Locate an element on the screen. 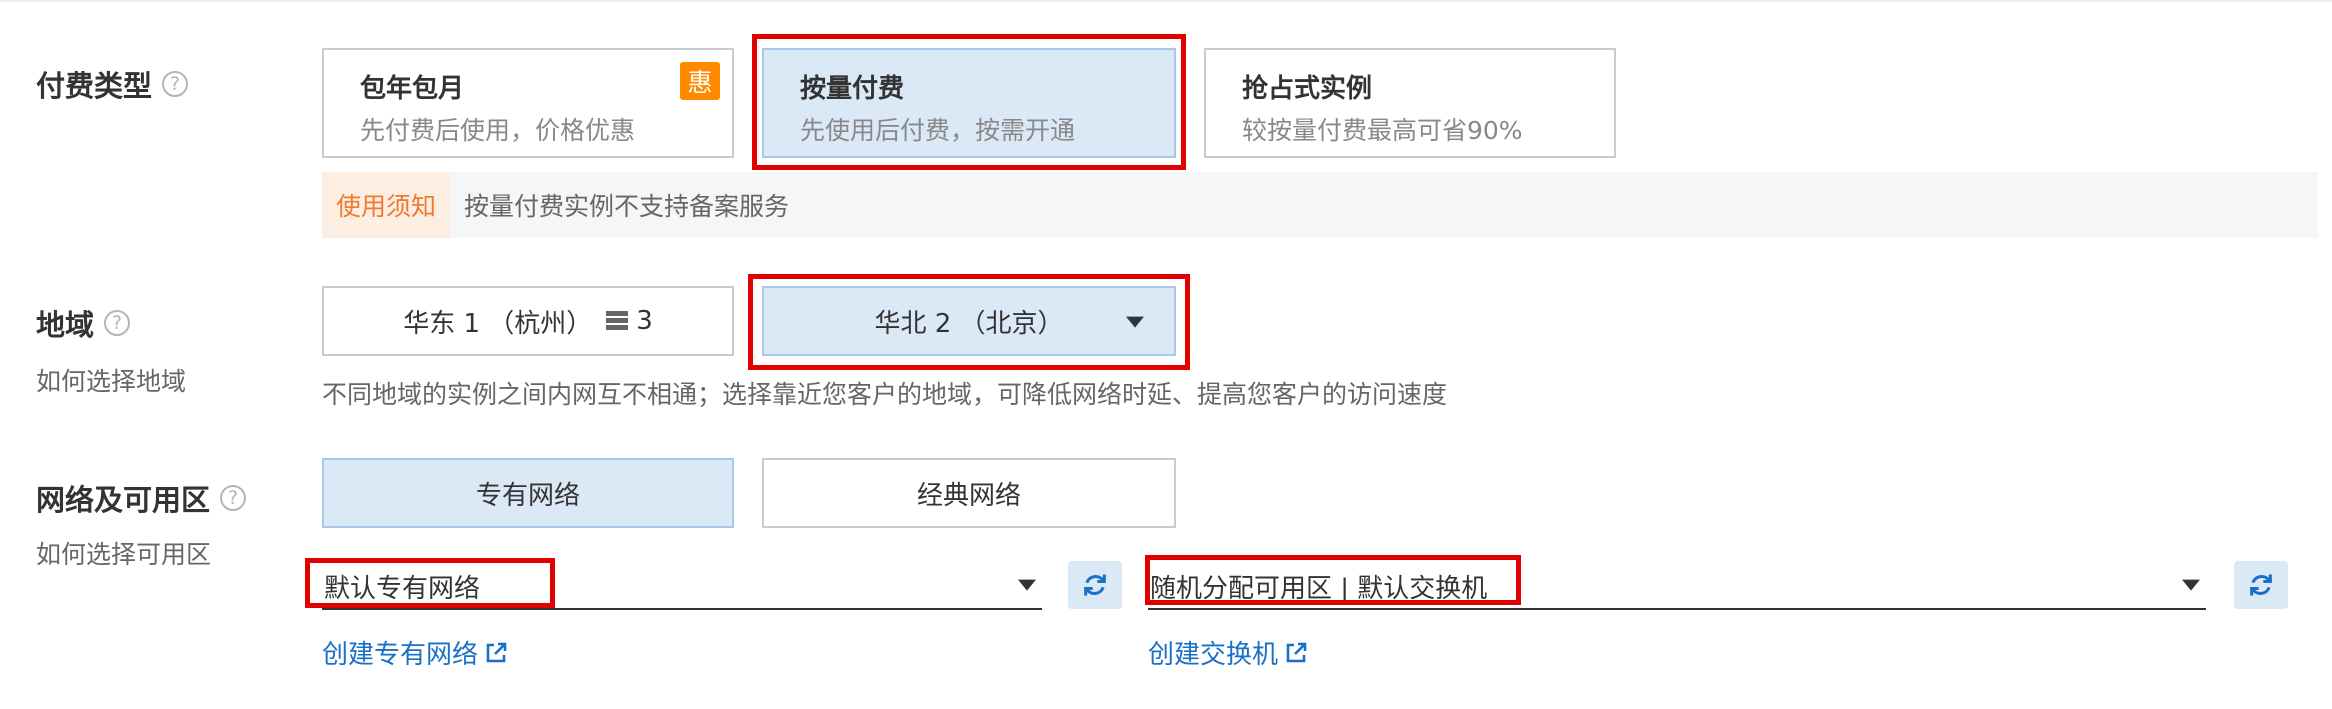 The image size is (2332, 709). network-type-classic: 经典网络 is located at coordinates (969, 493).